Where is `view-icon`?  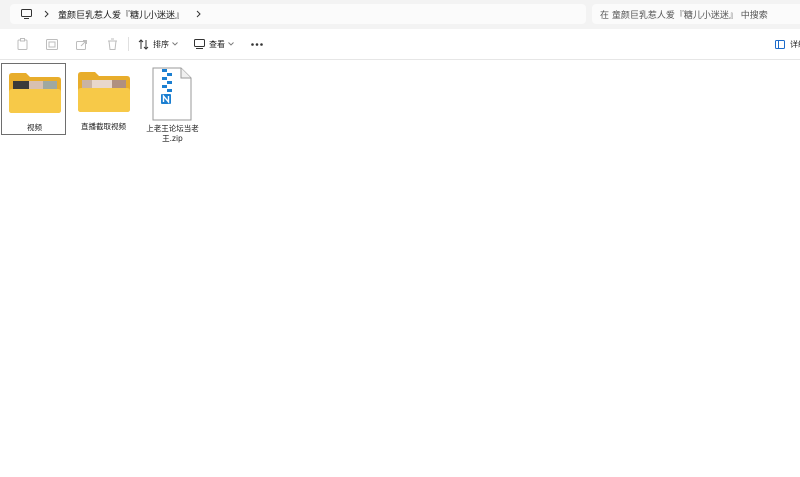
view-icon is located at coordinates (199, 44).